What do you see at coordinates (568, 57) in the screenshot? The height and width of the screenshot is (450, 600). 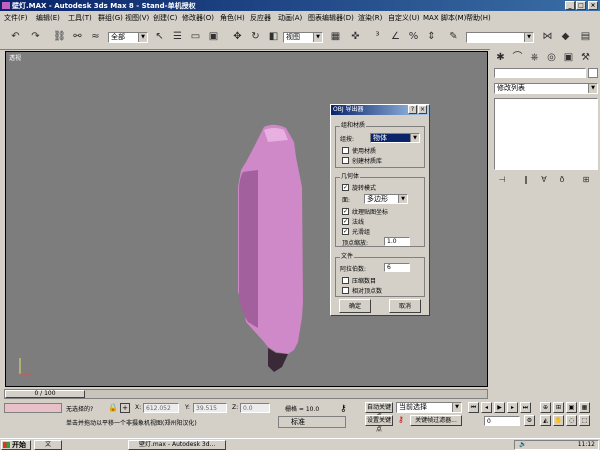 I see `display-tab-icon: ▣` at bounding box center [568, 57].